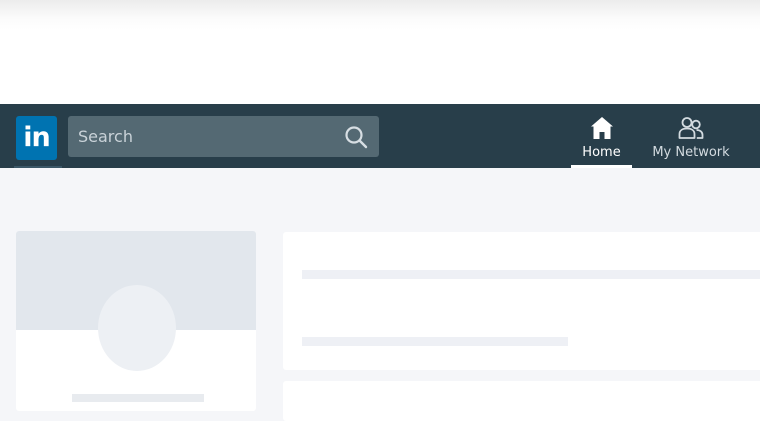 The height and width of the screenshot is (421, 760). I want to click on nav-item-my-network-label: My Network, so click(691, 152).